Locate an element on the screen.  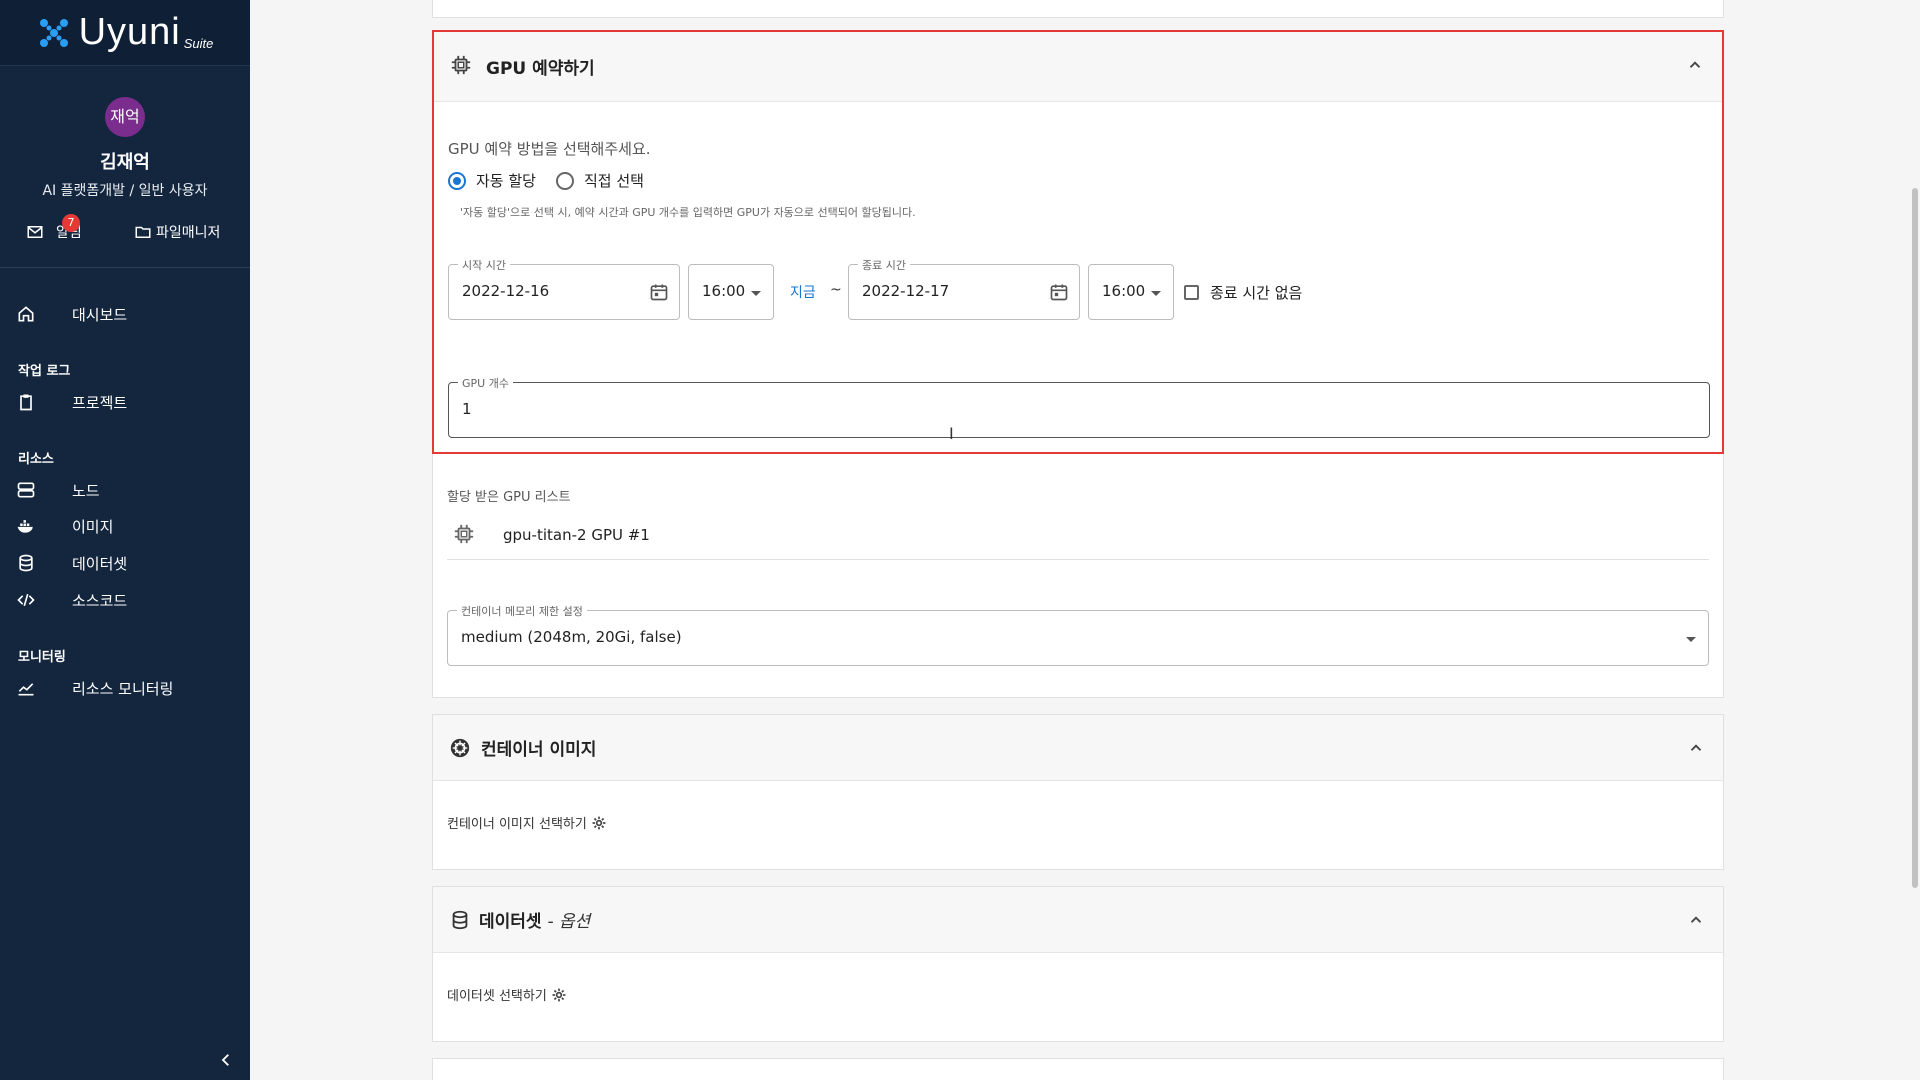
assigned-gpu-name: gpu-titan-2 GPU #1 is located at coordinates (576, 534).